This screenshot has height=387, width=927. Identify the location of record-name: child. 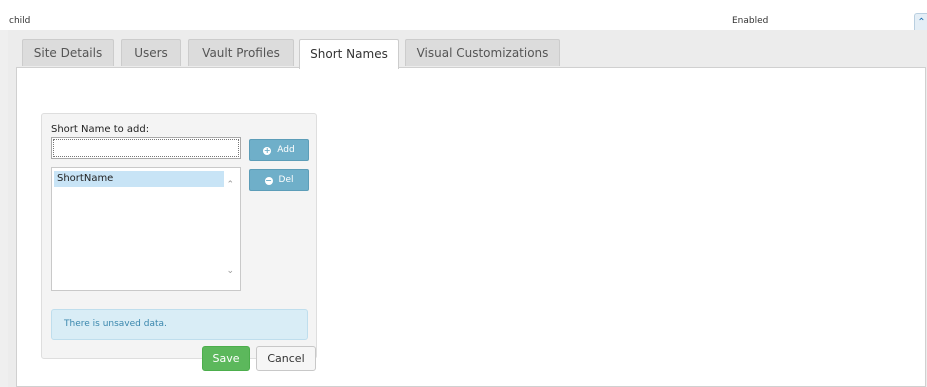
(20, 21).